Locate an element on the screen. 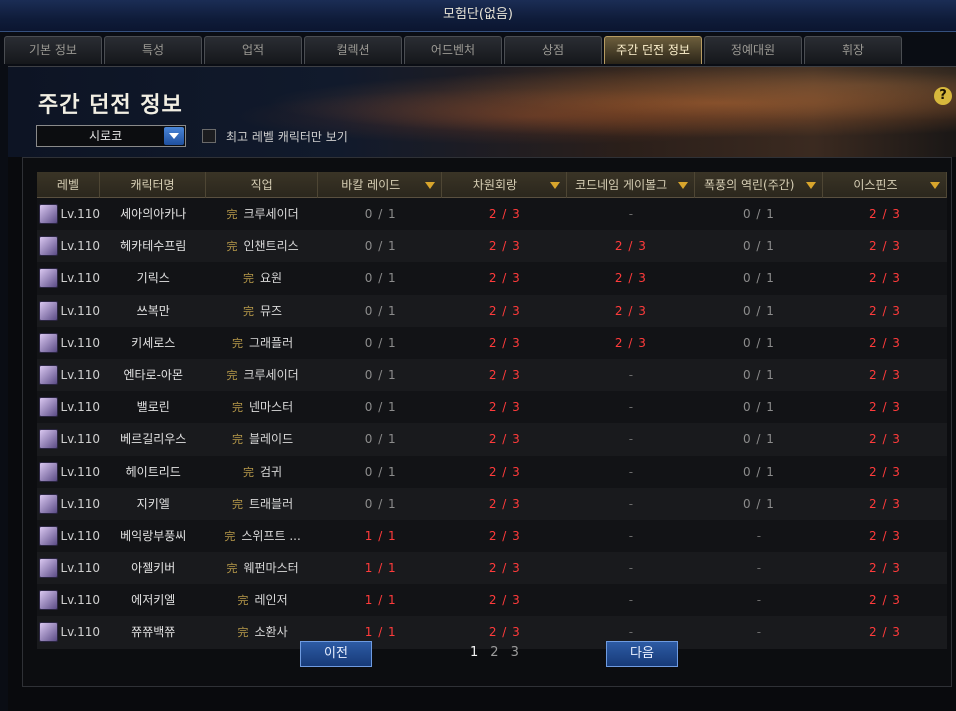  tab-5: 상점 is located at coordinates (553, 50).